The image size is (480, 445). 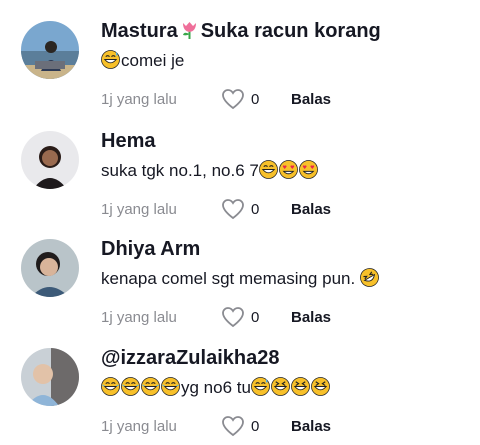 What do you see at coordinates (285, 61) in the screenshot?
I see `comment-text: comei je` at bounding box center [285, 61].